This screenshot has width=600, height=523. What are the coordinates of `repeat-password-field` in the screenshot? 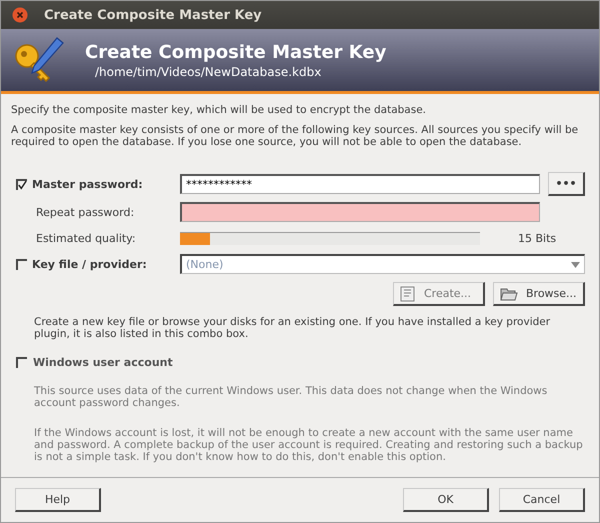 It's located at (360, 212).